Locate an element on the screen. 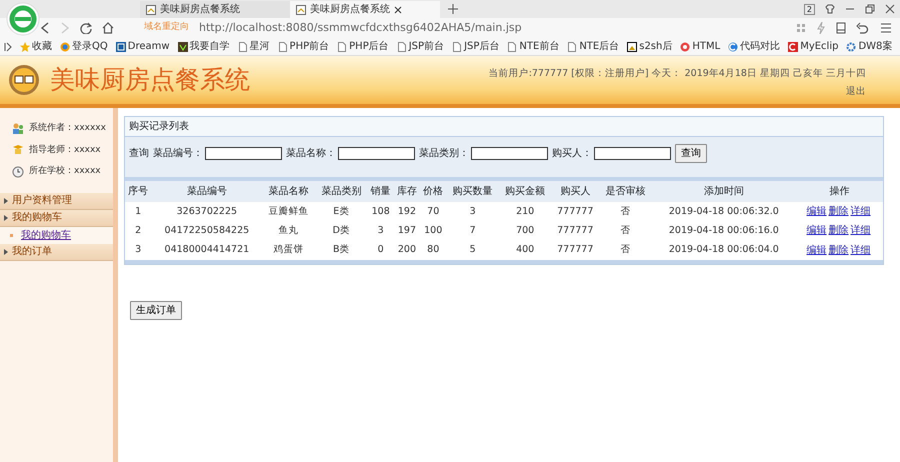 This screenshot has width=900, height=462. table-cell: 70 is located at coordinates (433, 212).